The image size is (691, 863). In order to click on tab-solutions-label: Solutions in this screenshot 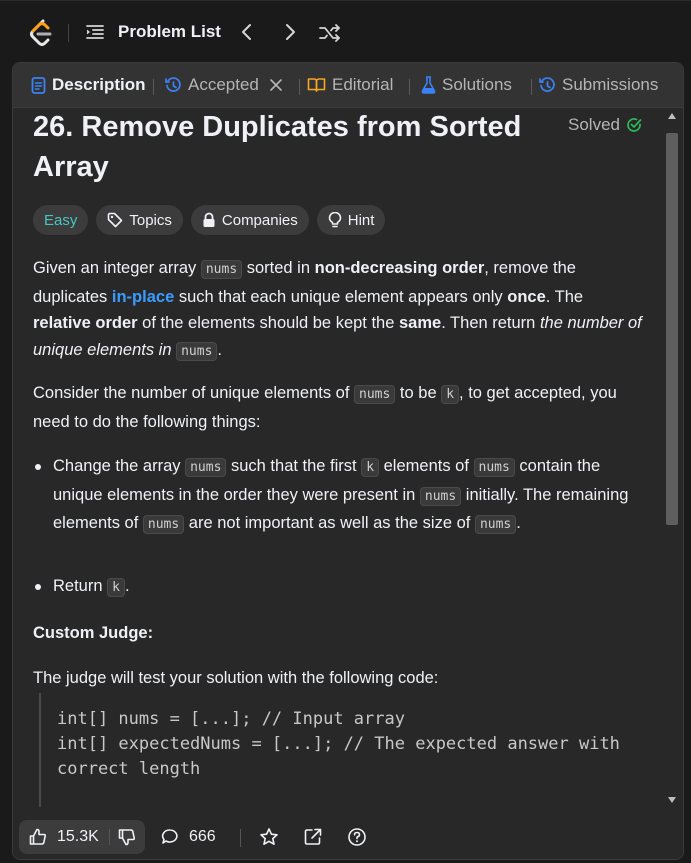, I will do `click(477, 84)`.